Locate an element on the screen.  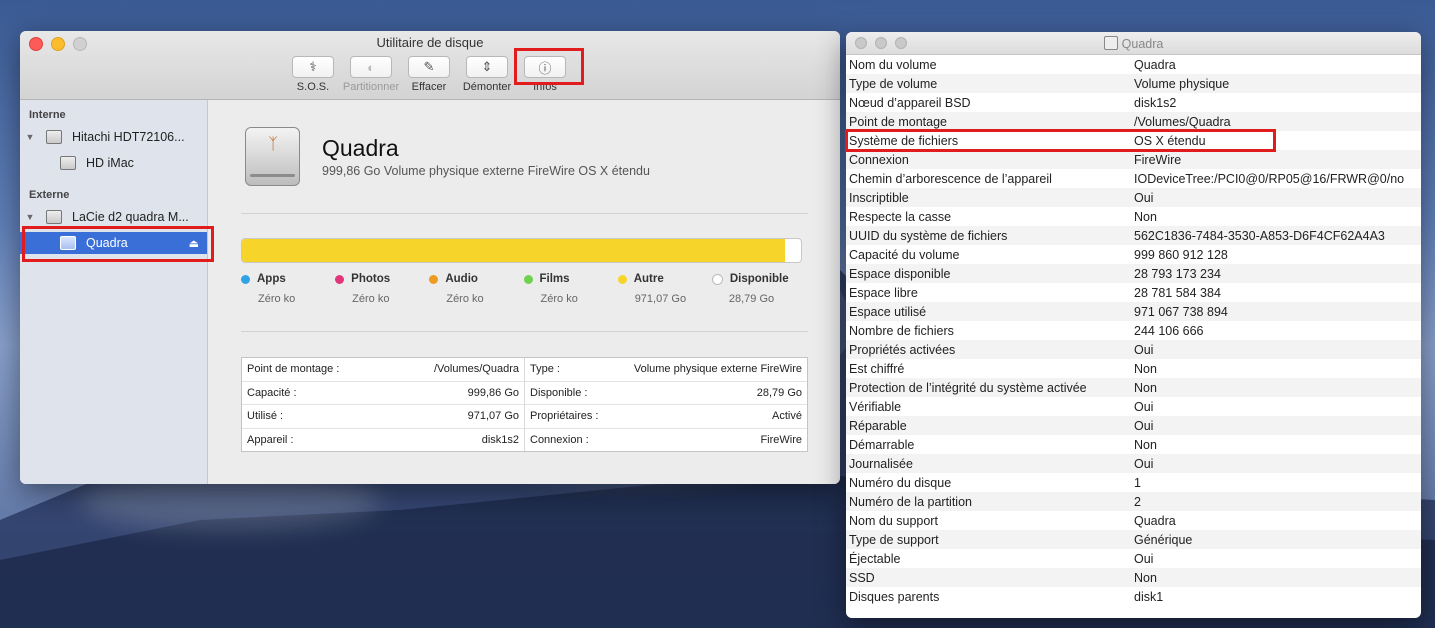
info-row: SSD Non is located at coordinates (1133, 577).